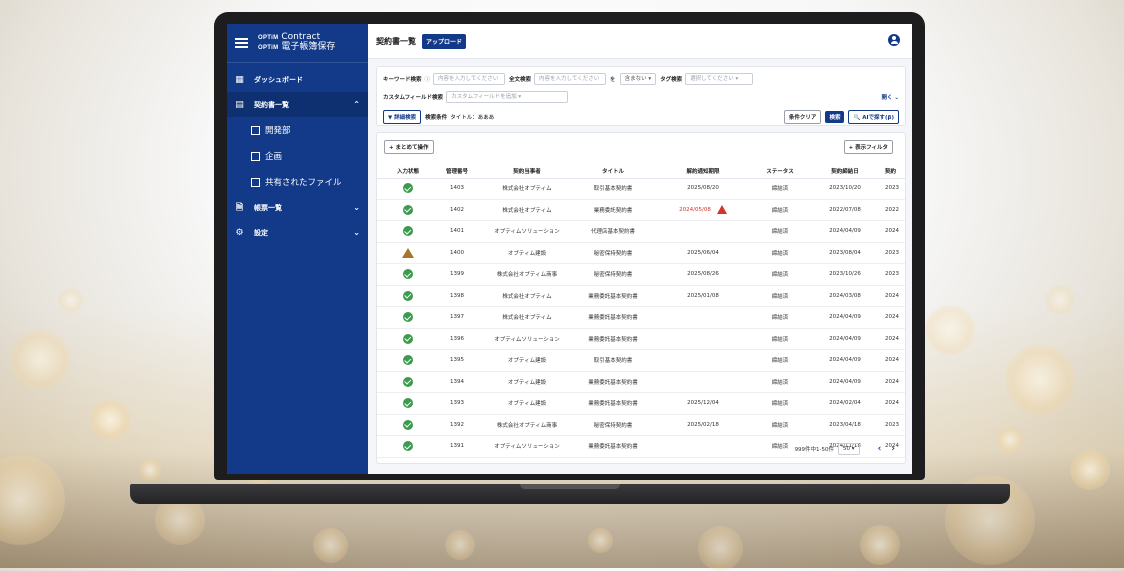  What do you see at coordinates (893, 449) in the screenshot?
I see `next-page-icon: ›` at bounding box center [893, 449].